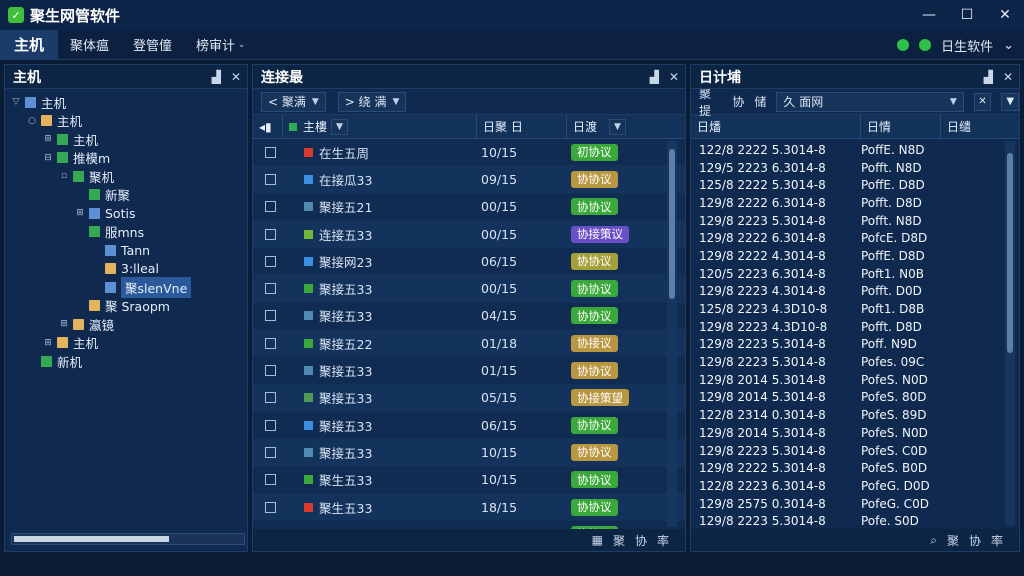  I want to click on connection-row: 聚接五33 10/15 协协议, so click(469, 453).